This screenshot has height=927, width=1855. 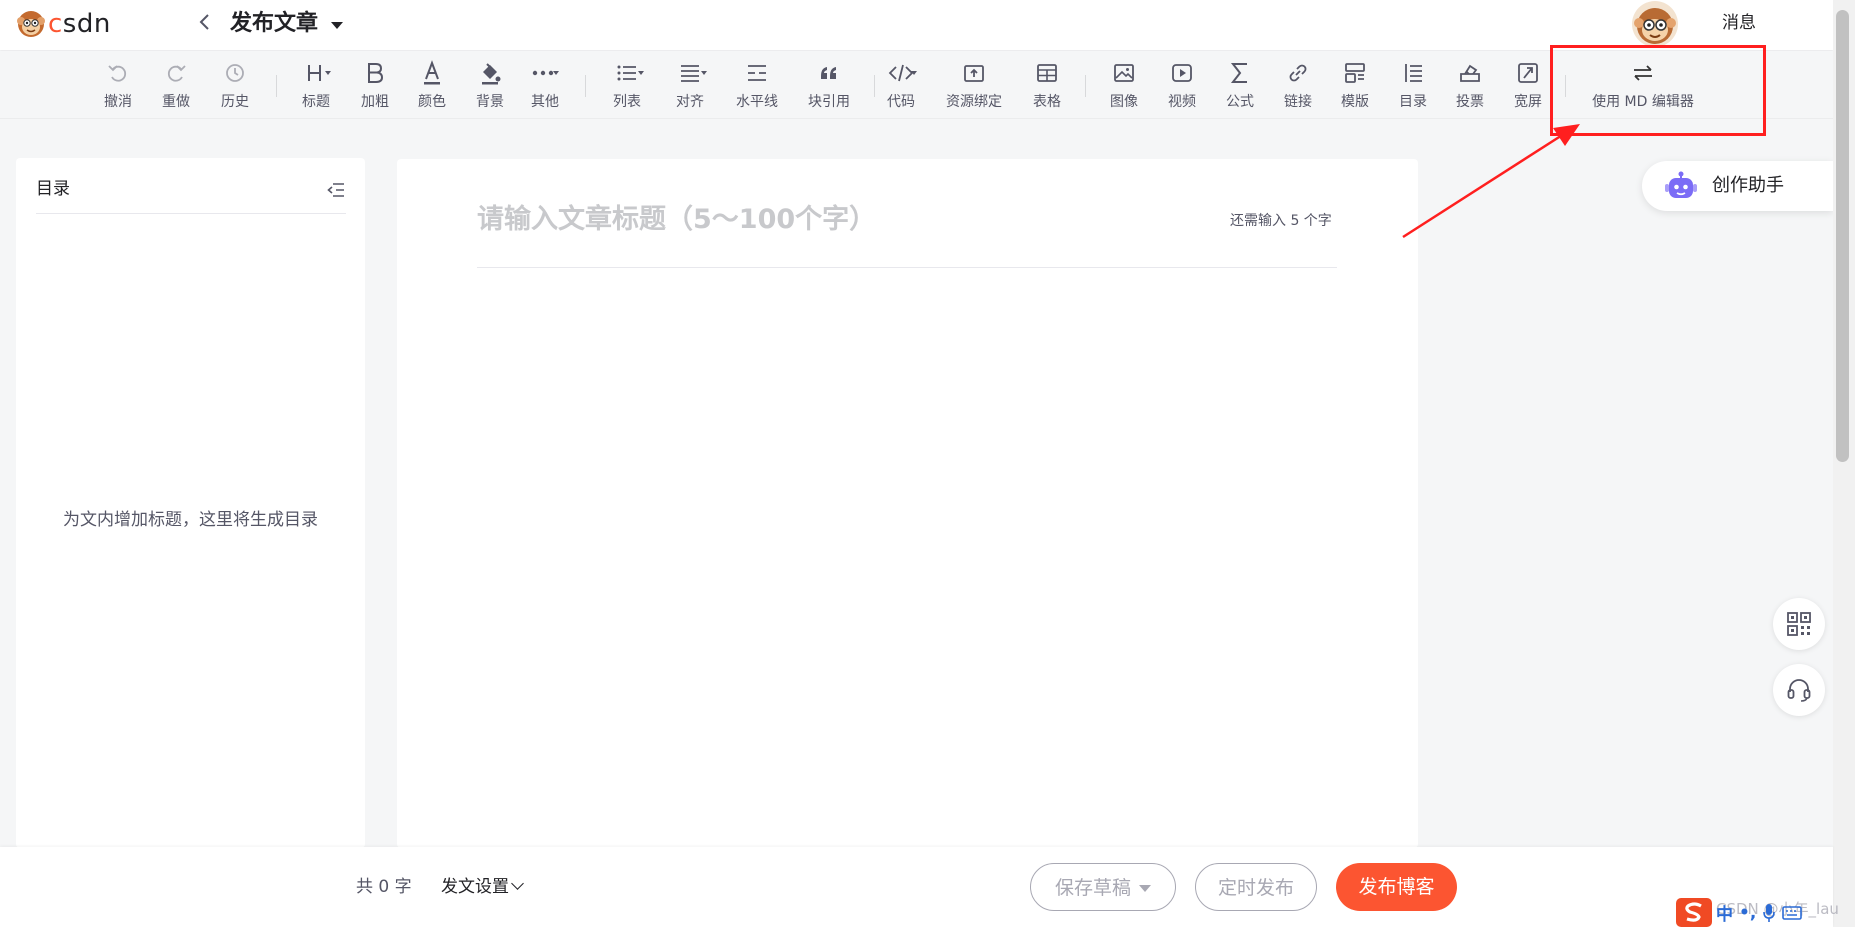 I want to click on messages-link: 消息, so click(x=1739, y=23).